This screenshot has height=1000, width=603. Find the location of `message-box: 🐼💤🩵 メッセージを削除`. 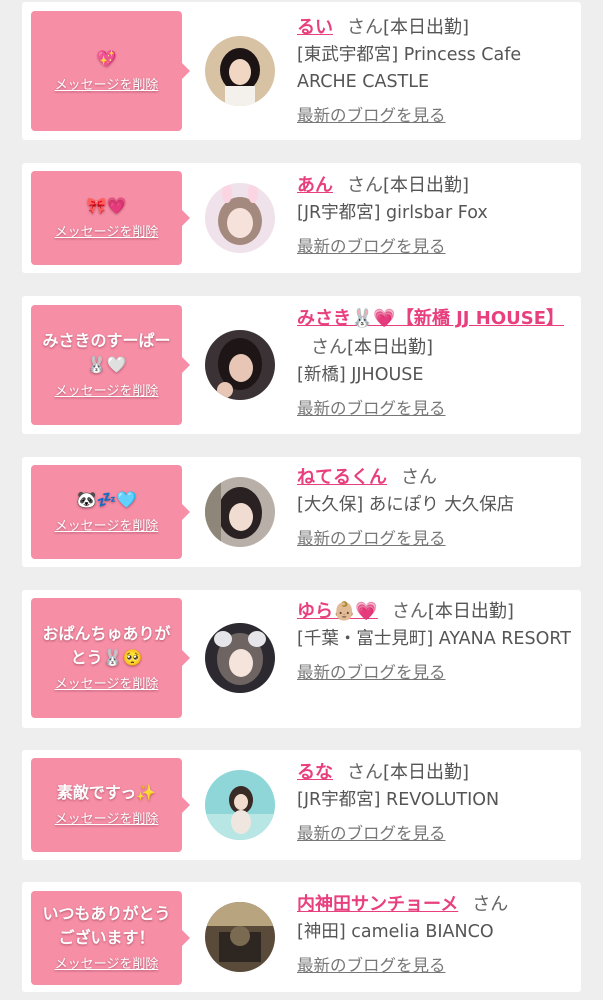

message-box: 🐼💤🩵 メッセージを削除 is located at coordinates (110, 512).